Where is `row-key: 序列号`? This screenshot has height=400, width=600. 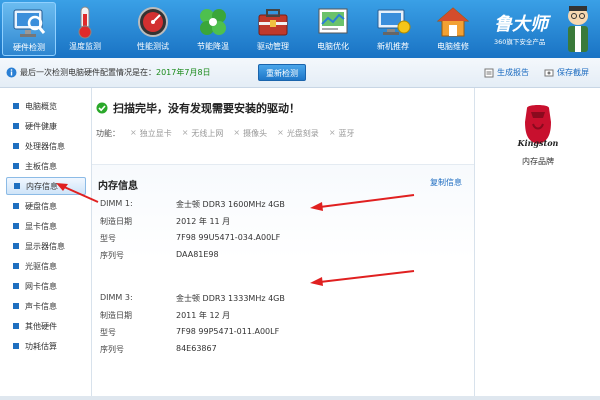 row-key: 序列号 is located at coordinates (112, 349).